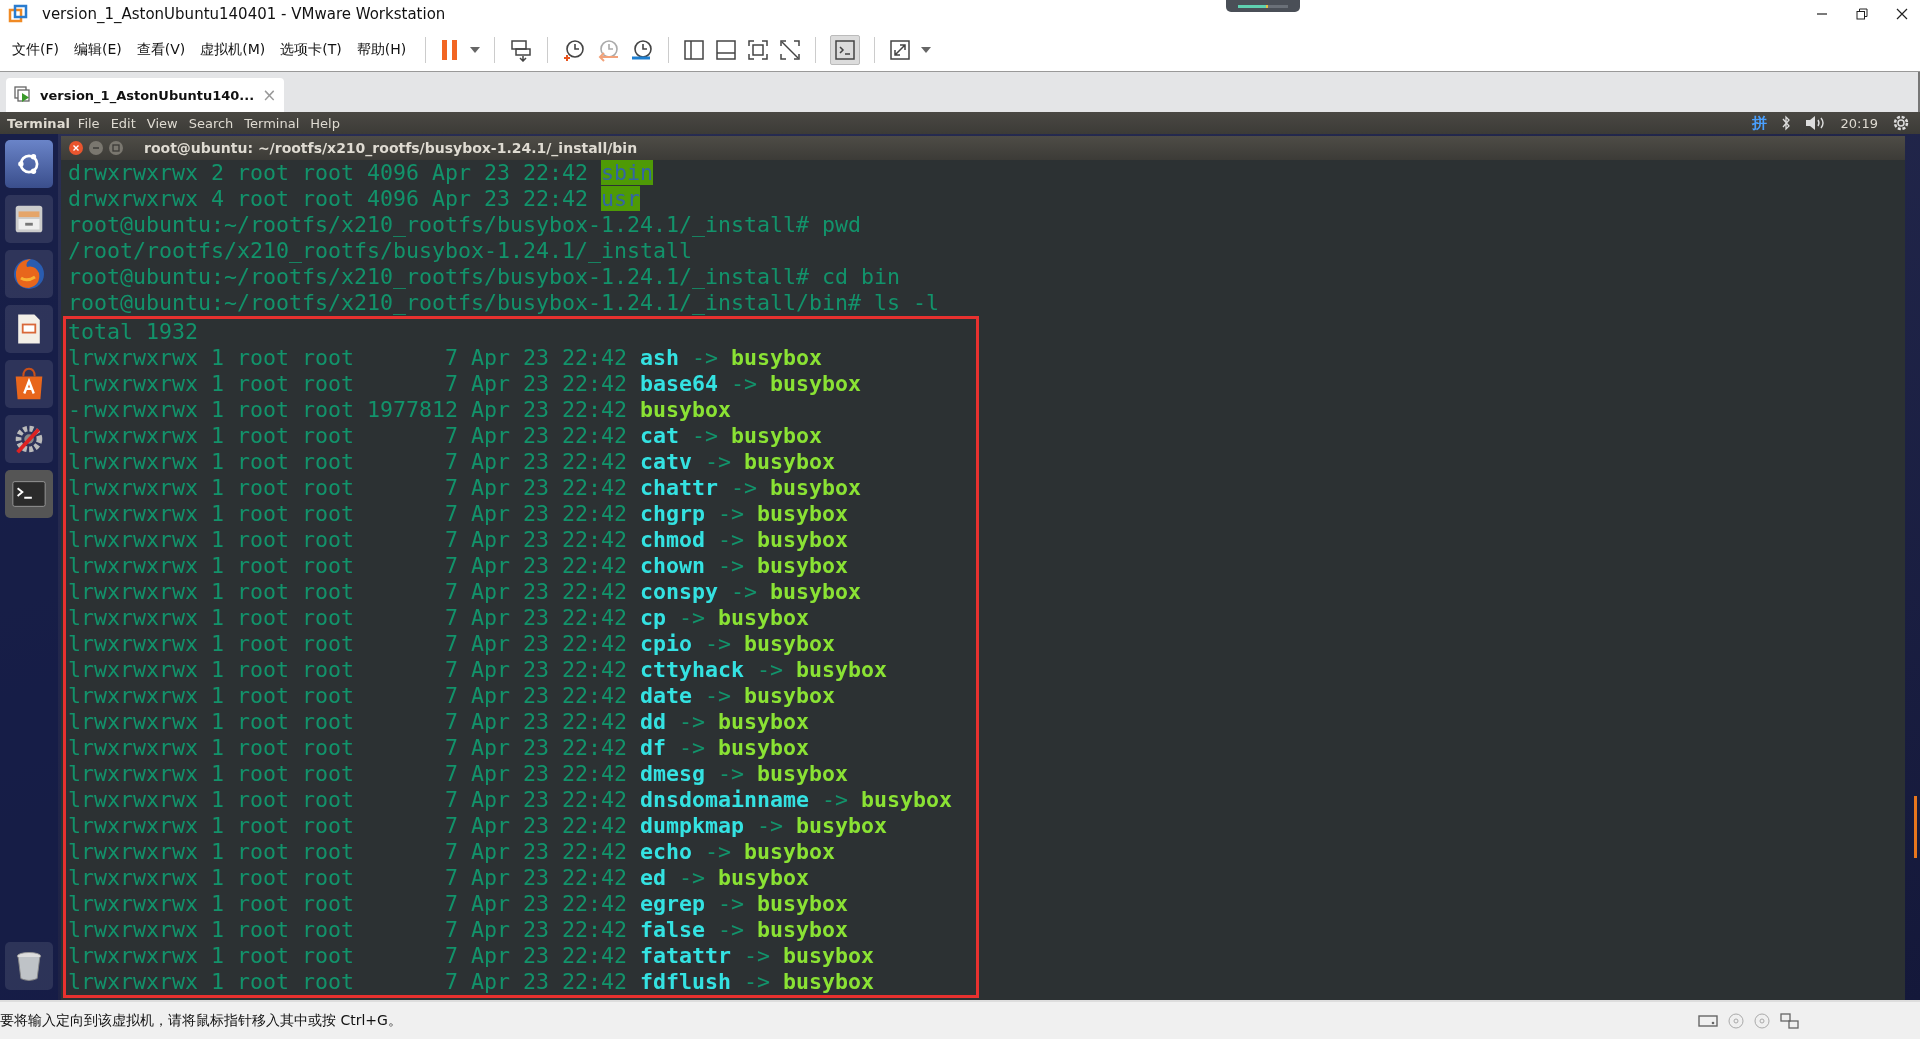 The height and width of the screenshot is (1039, 1920). What do you see at coordinates (666, 643) in the screenshot?
I see `link-name: cpio` at bounding box center [666, 643].